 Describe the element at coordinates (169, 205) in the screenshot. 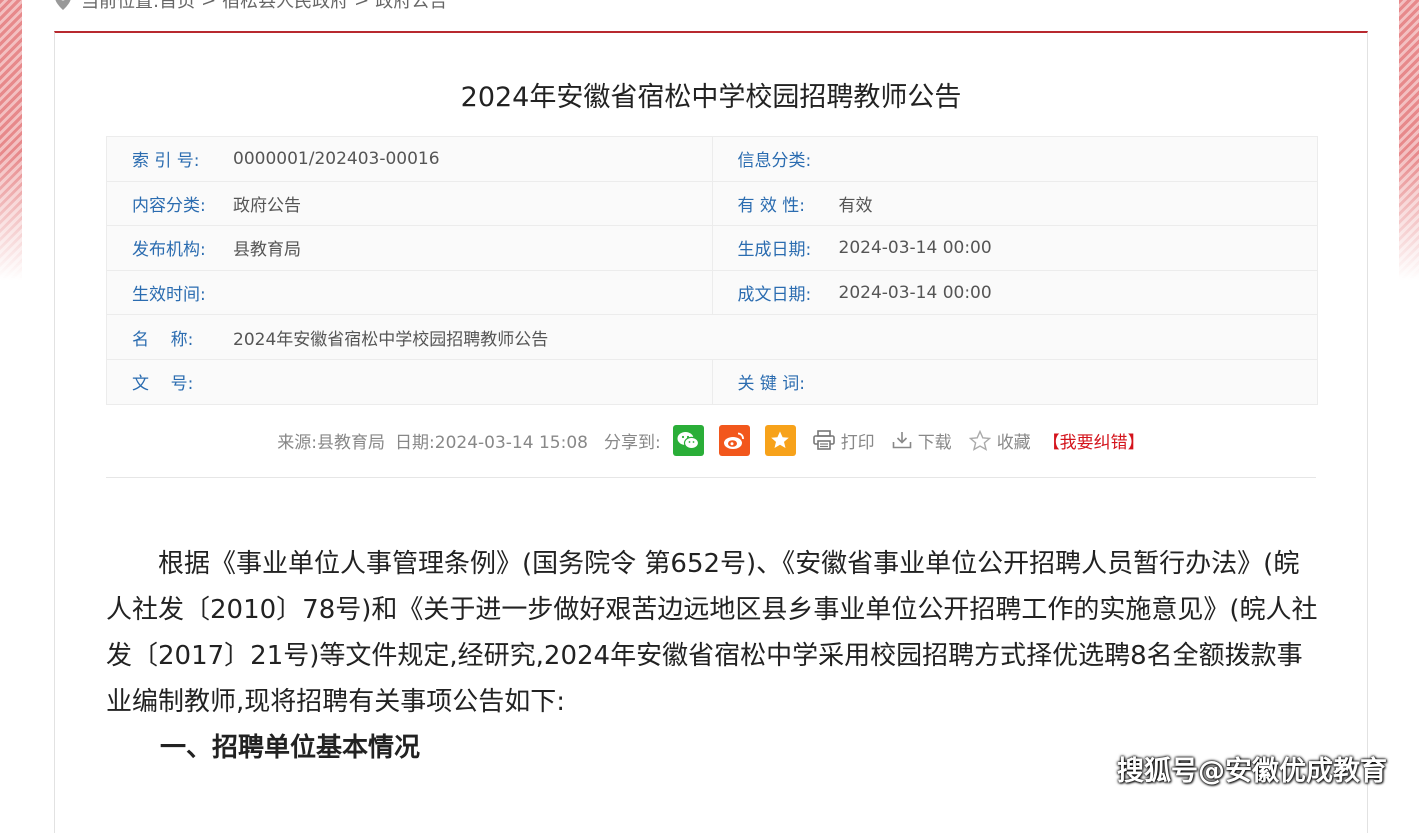

I see `metadata-label: 内容分类:` at that location.